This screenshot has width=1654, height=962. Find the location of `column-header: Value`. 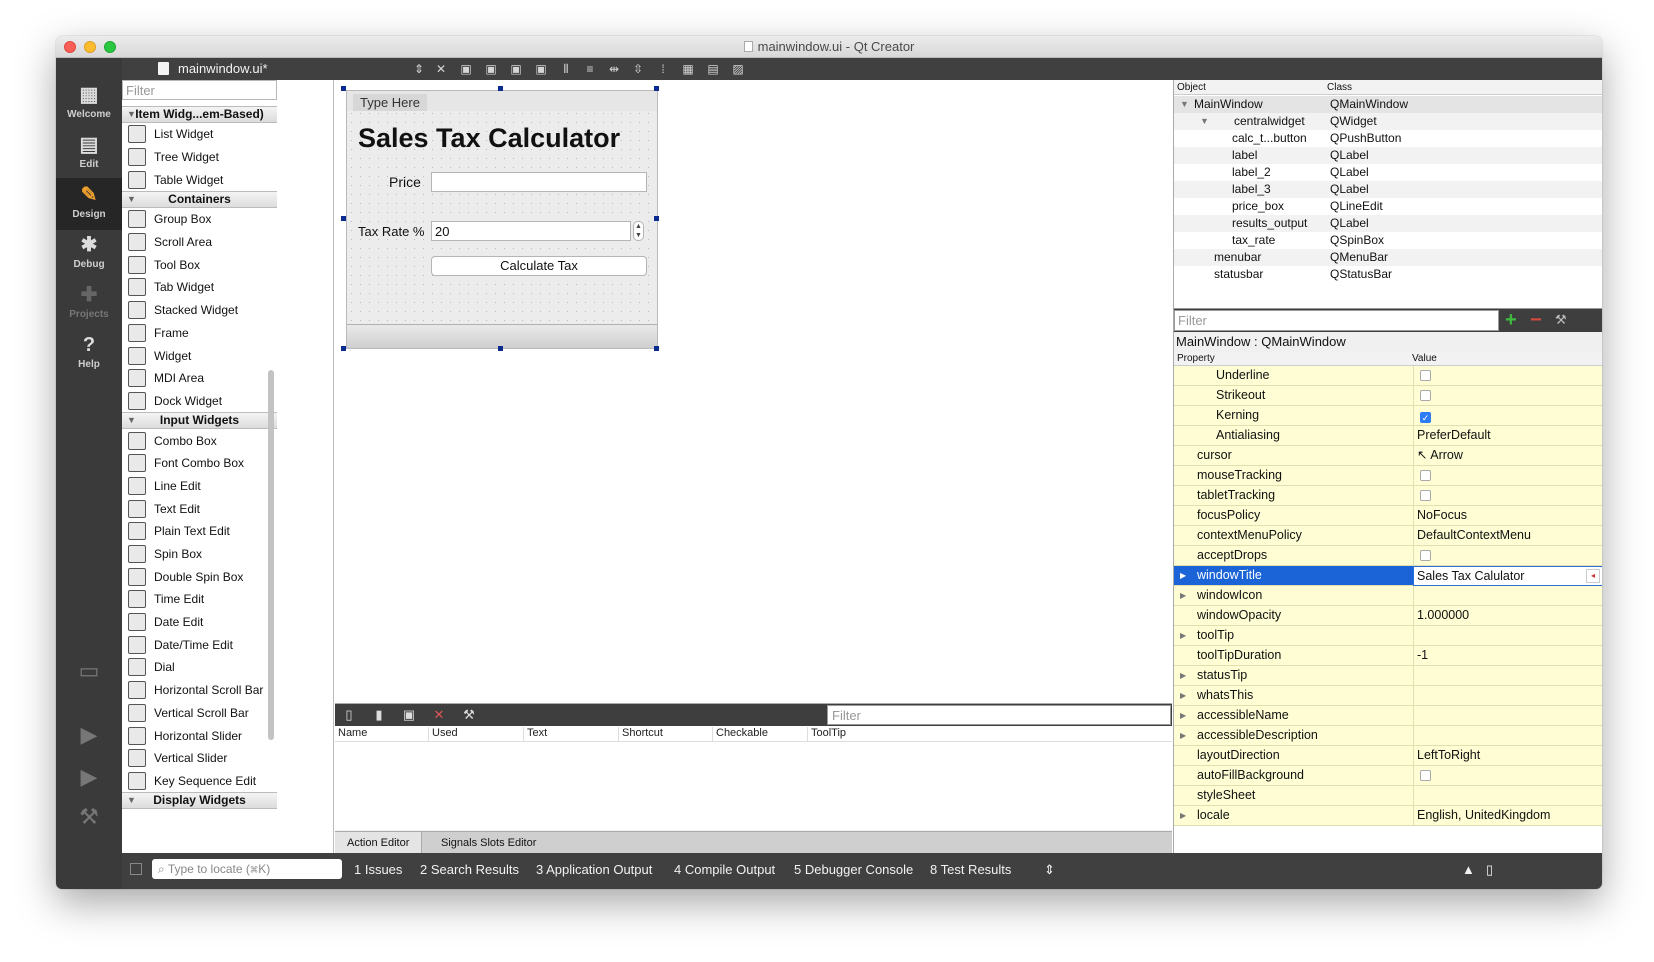

column-header: Value is located at coordinates (1424, 358).